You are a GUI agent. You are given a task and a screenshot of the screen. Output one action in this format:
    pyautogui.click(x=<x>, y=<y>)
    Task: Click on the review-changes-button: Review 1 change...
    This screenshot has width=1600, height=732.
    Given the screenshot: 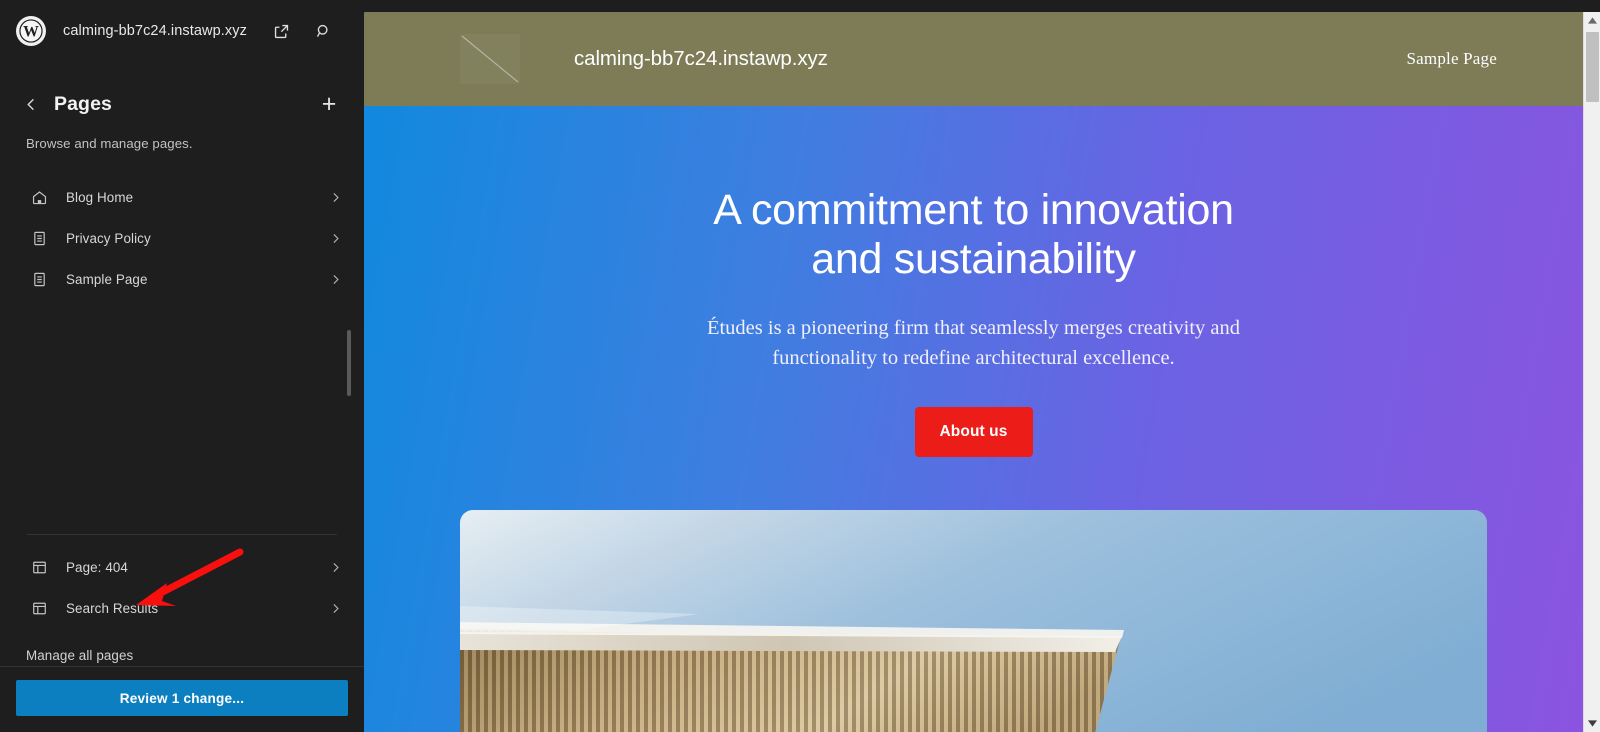 What is the action you would take?
    pyautogui.click(x=182, y=698)
    